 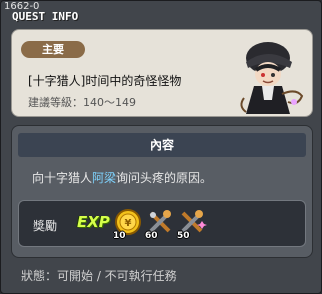 What do you see at coordinates (82, 102) in the screenshot?
I see `quest-level: 建議等級：140～149` at bounding box center [82, 102].